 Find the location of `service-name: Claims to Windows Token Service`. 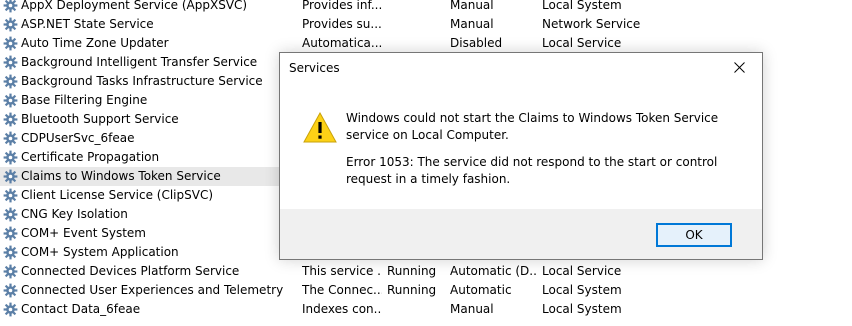

service-name: Claims to Windows Token Service is located at coordinates (121, 176).